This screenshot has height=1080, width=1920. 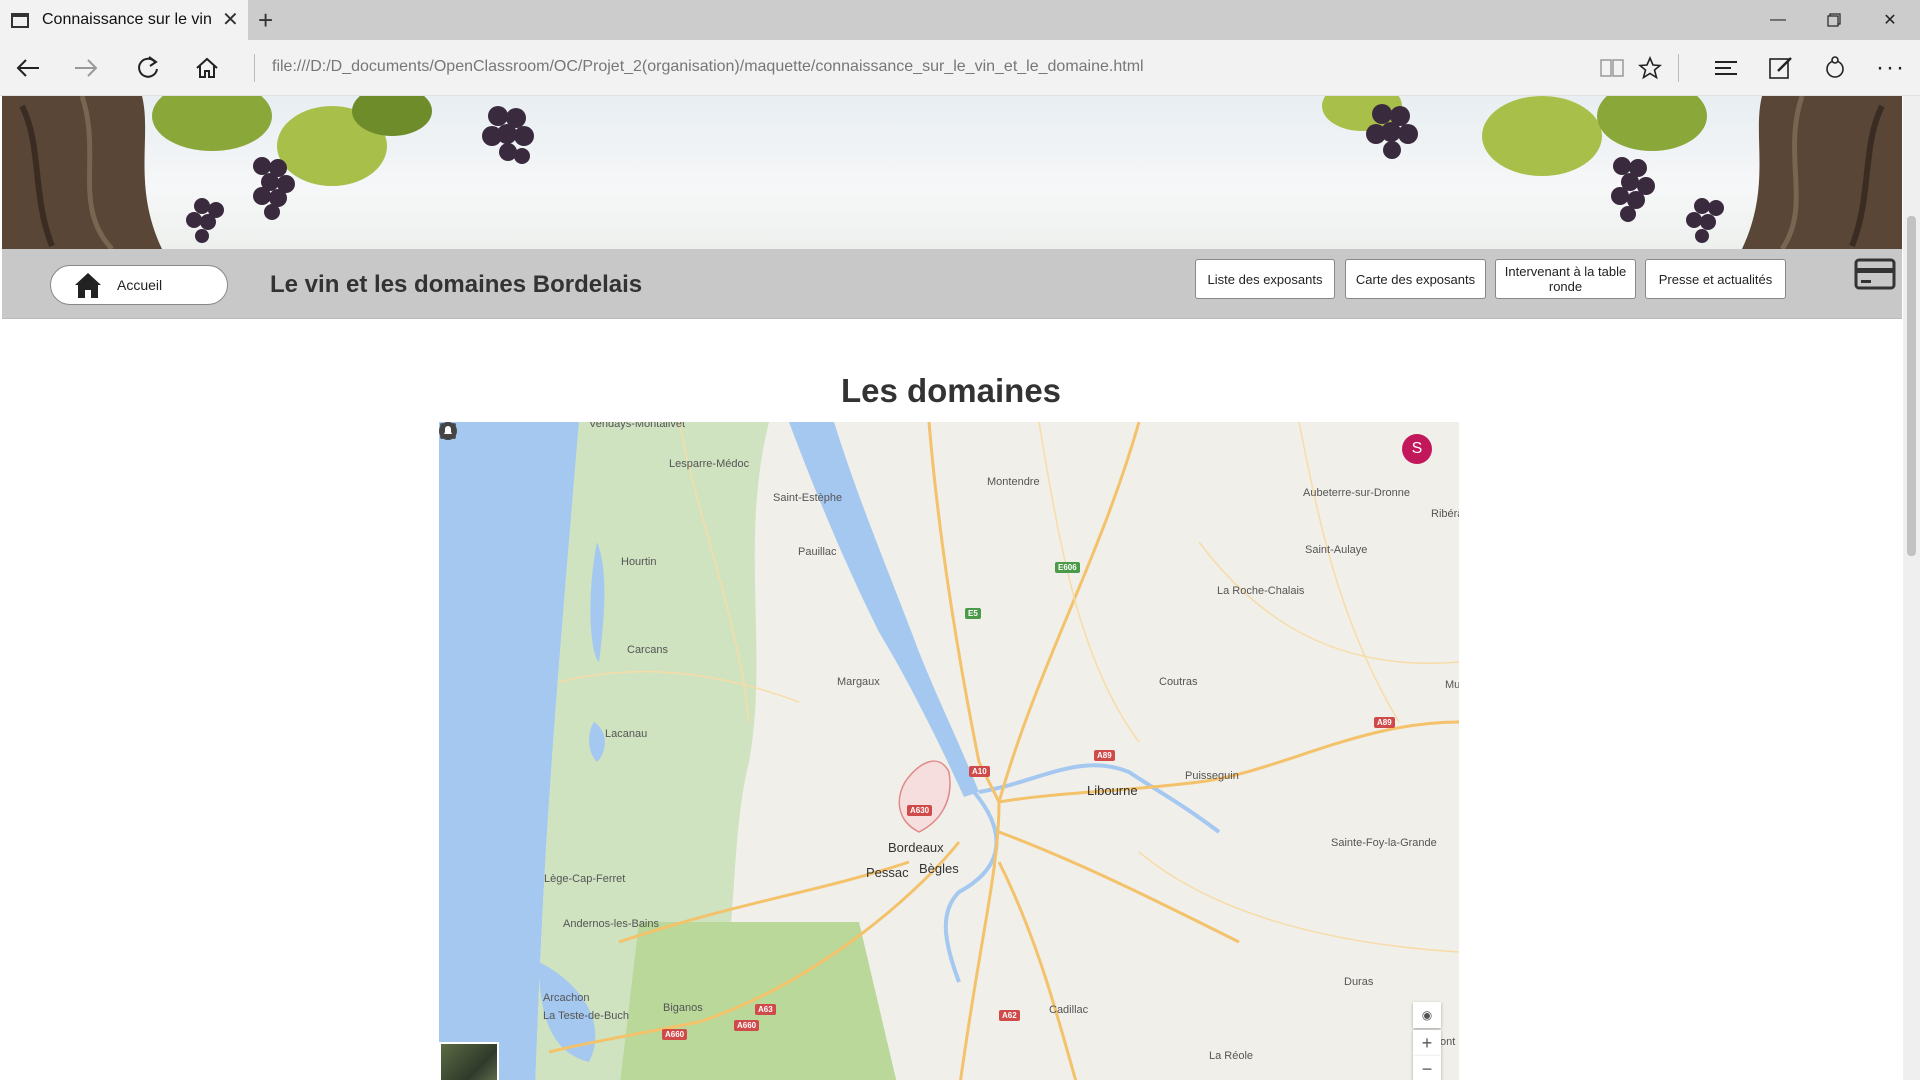 What do you see at coordinates (626, 734) in the screenshot?
I see `place-label: Lacanau` at bounding box center [626, 734].